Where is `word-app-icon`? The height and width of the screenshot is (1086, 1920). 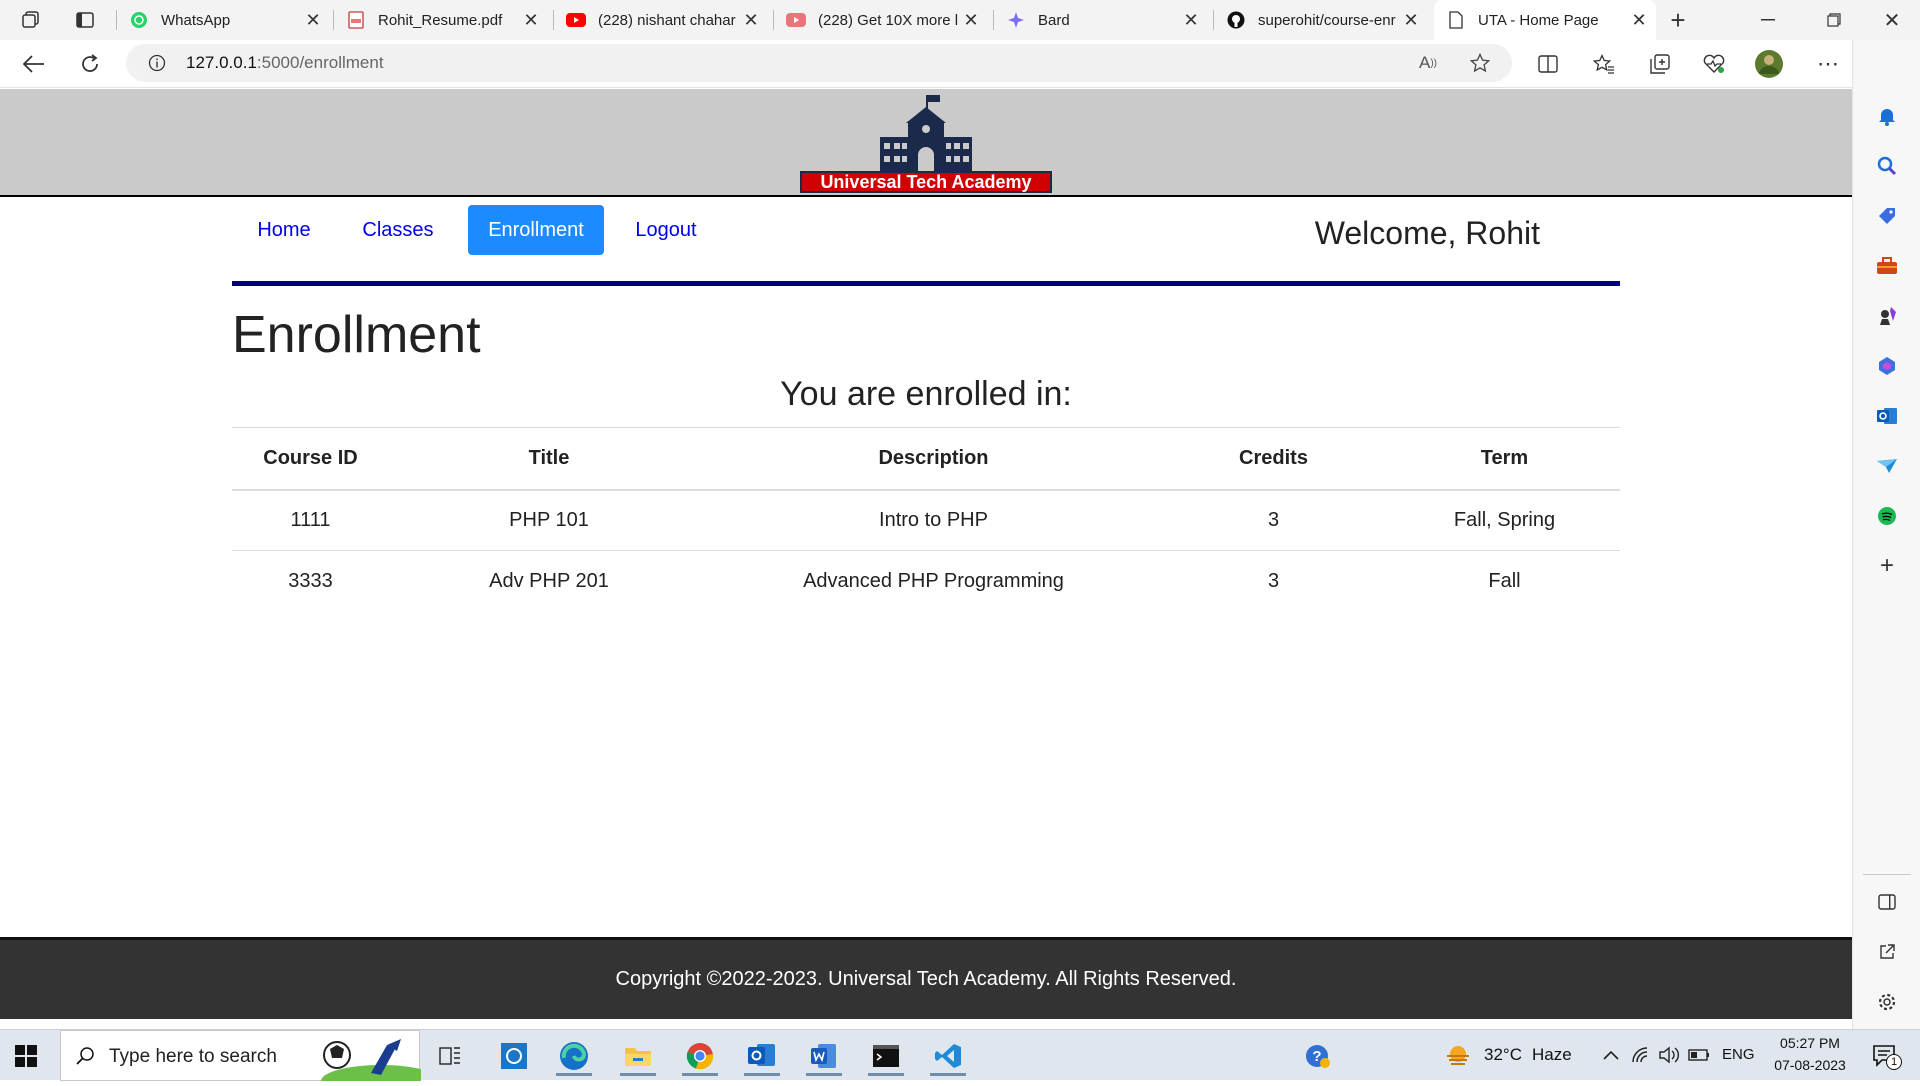 word-app-icon is located at coordinates (824, 1056).